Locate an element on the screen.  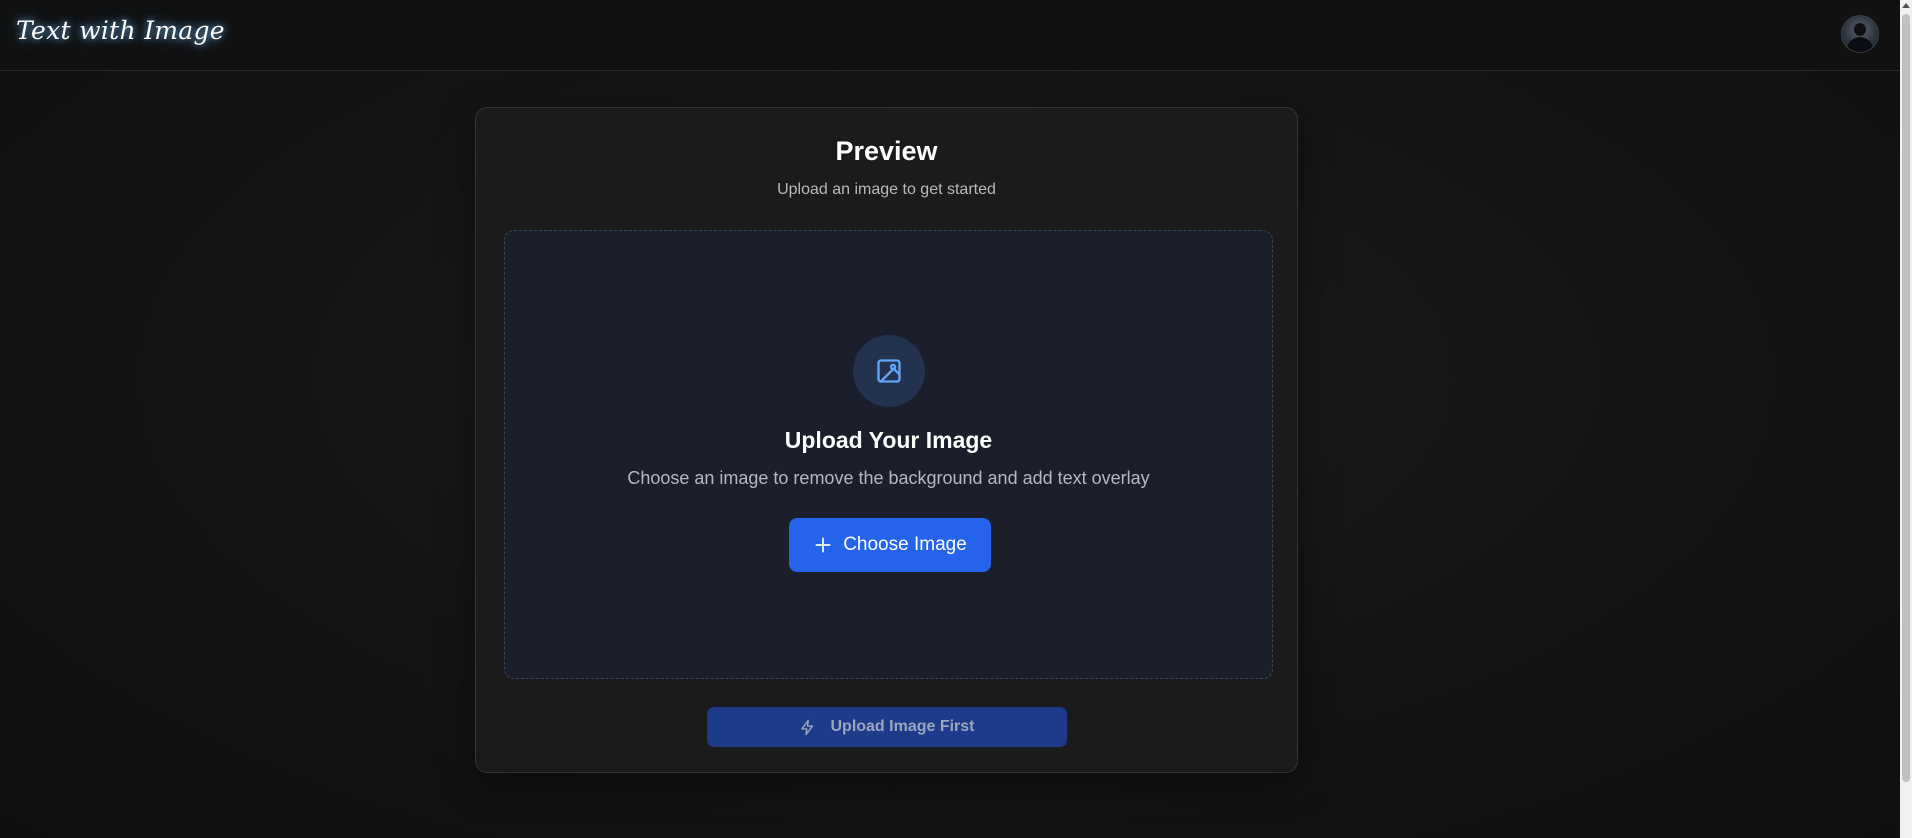
upload-image-first-label: Upload Image First is located at coordinates (902, 726).